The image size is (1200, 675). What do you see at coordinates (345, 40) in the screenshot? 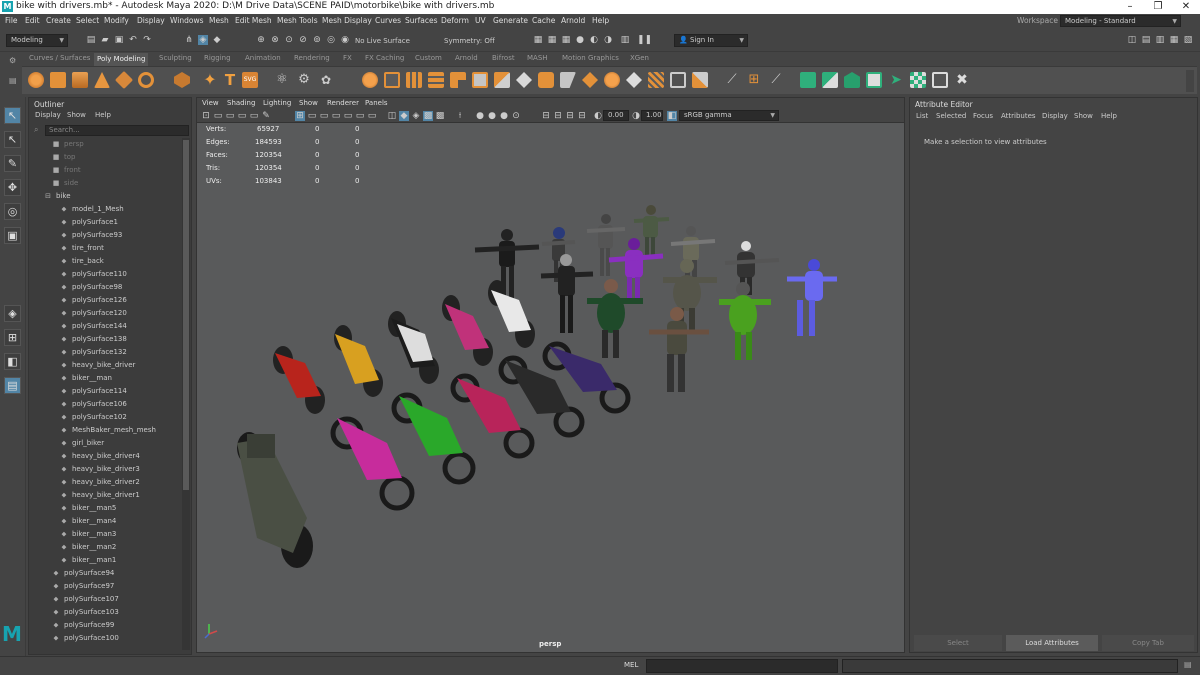
I see `make-live-icon: ◉` at bounding box center [345, 40].